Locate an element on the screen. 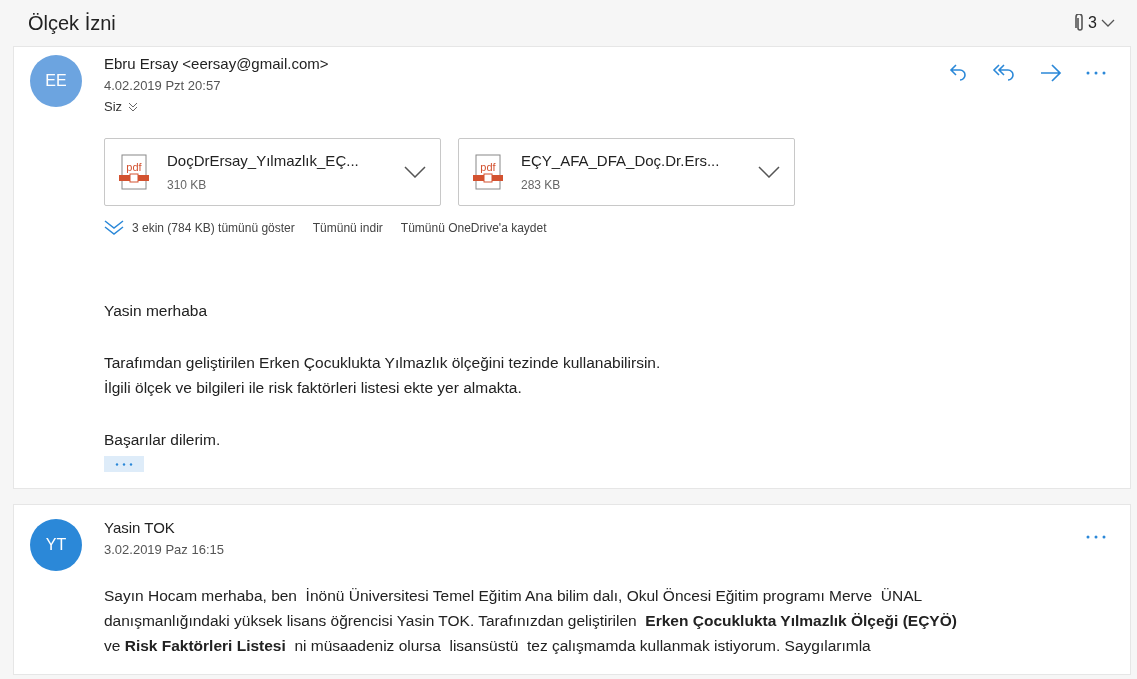  attachment-link: Tümünü indir is located at coordinates (347, 228).